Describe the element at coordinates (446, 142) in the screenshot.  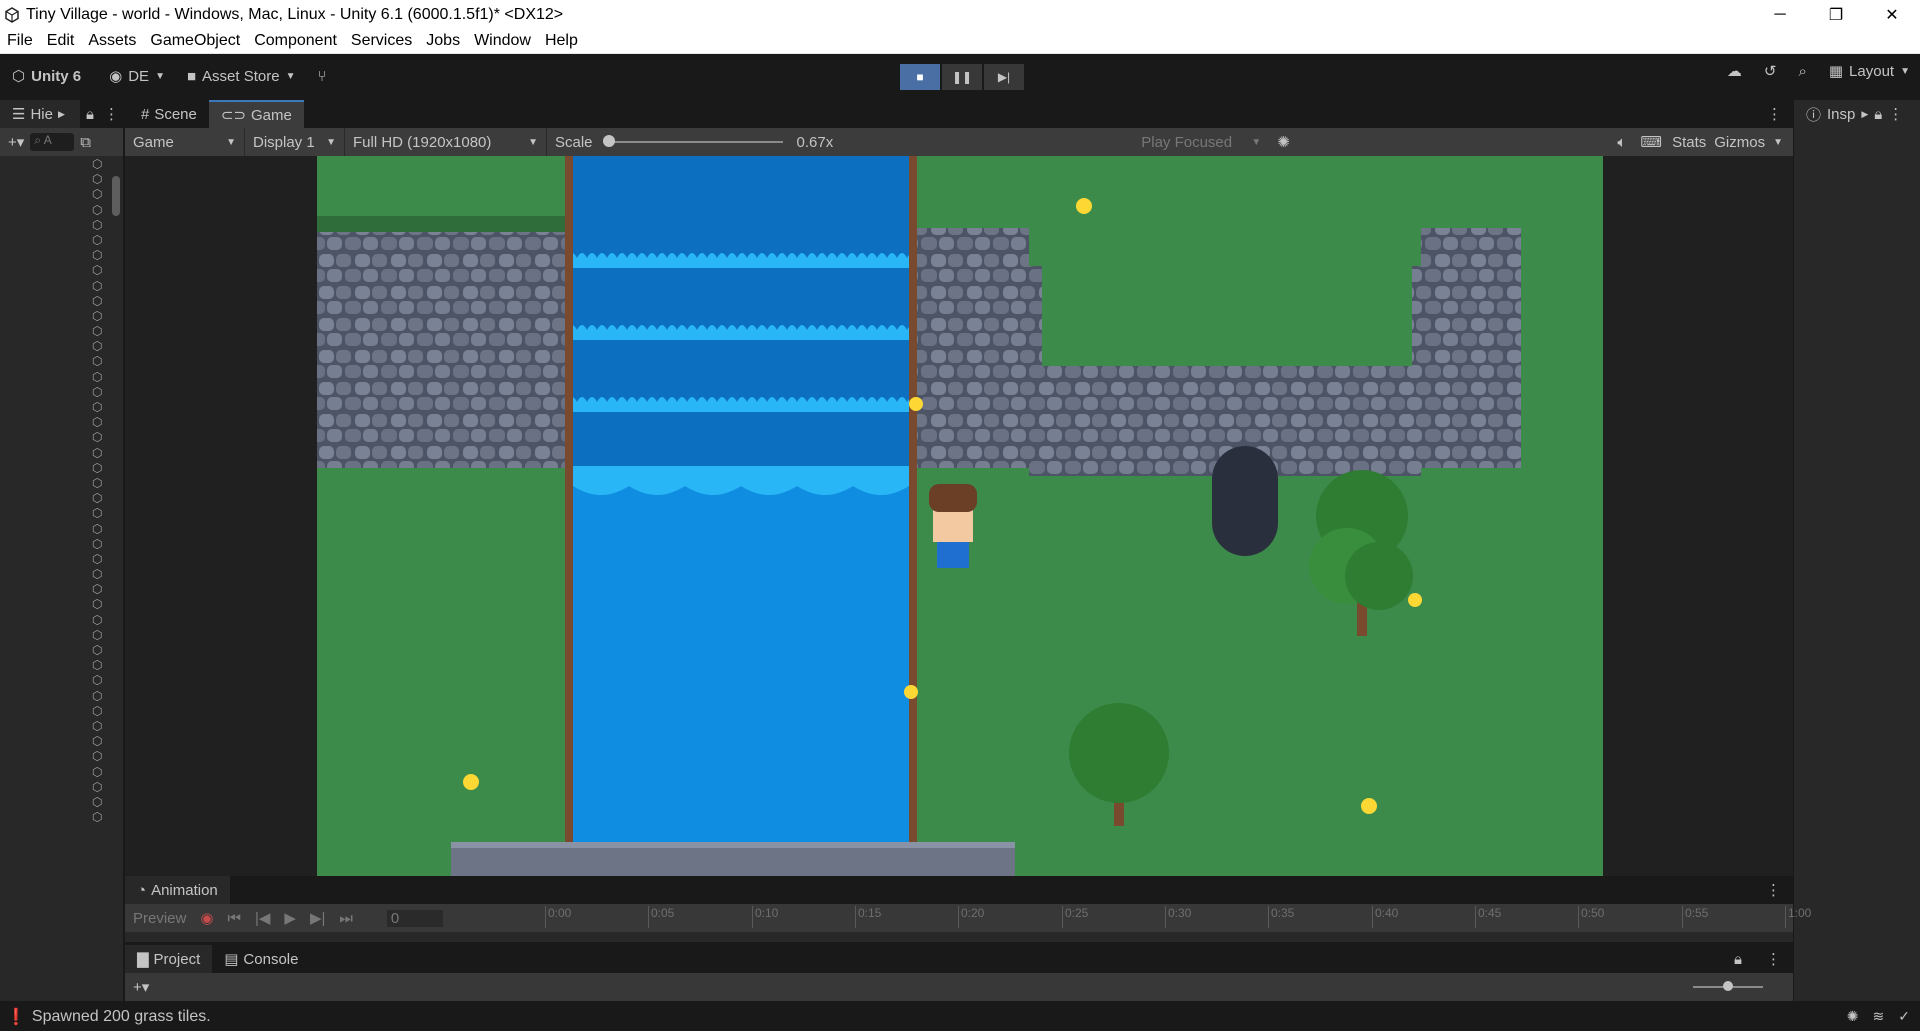
I see `resolution-dropdown: Full HD (1920x1080) ▼` at that location.